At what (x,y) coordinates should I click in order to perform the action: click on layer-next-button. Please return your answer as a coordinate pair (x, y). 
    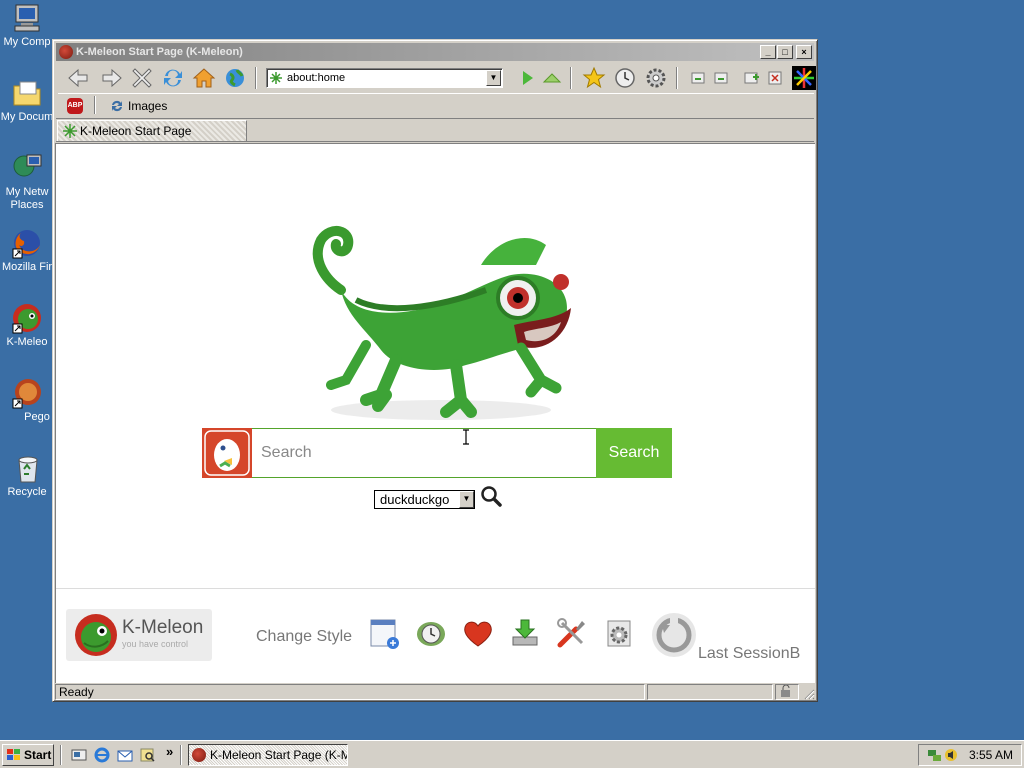
    Looking at the image, I should click on (721, 78).